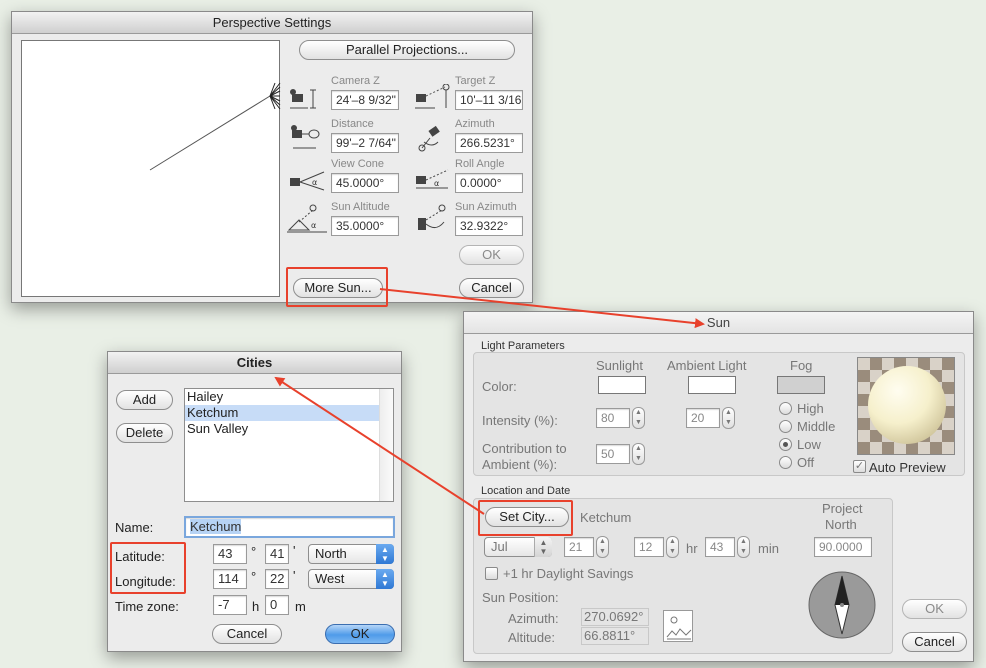  I want to click on arrow-set-city-to-cities, so click(379, 445).